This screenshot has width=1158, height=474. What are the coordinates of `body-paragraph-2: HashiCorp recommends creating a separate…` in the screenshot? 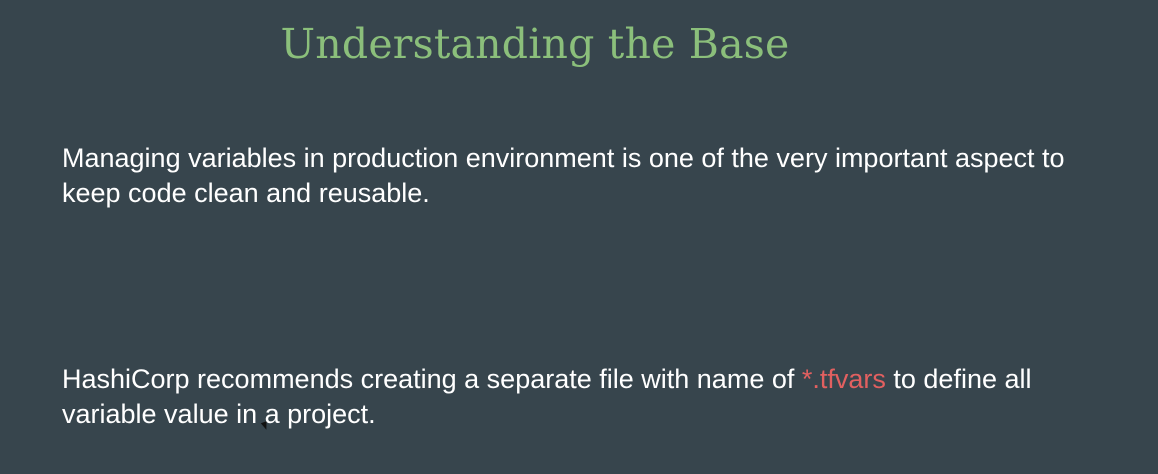 It's located at (592, 397).